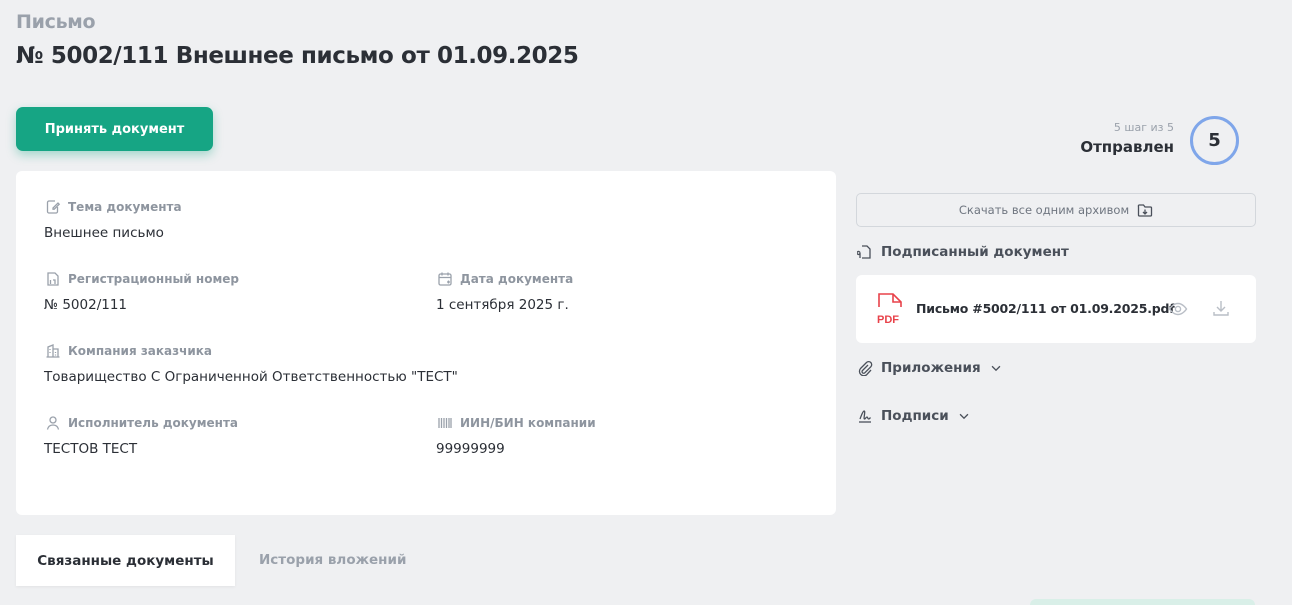 This screenshot has width=1292, height=605. Describe the element at coordinates (1143, 127) in the screenshot. I see `step-caption: 5 шаг из 5` at that location.